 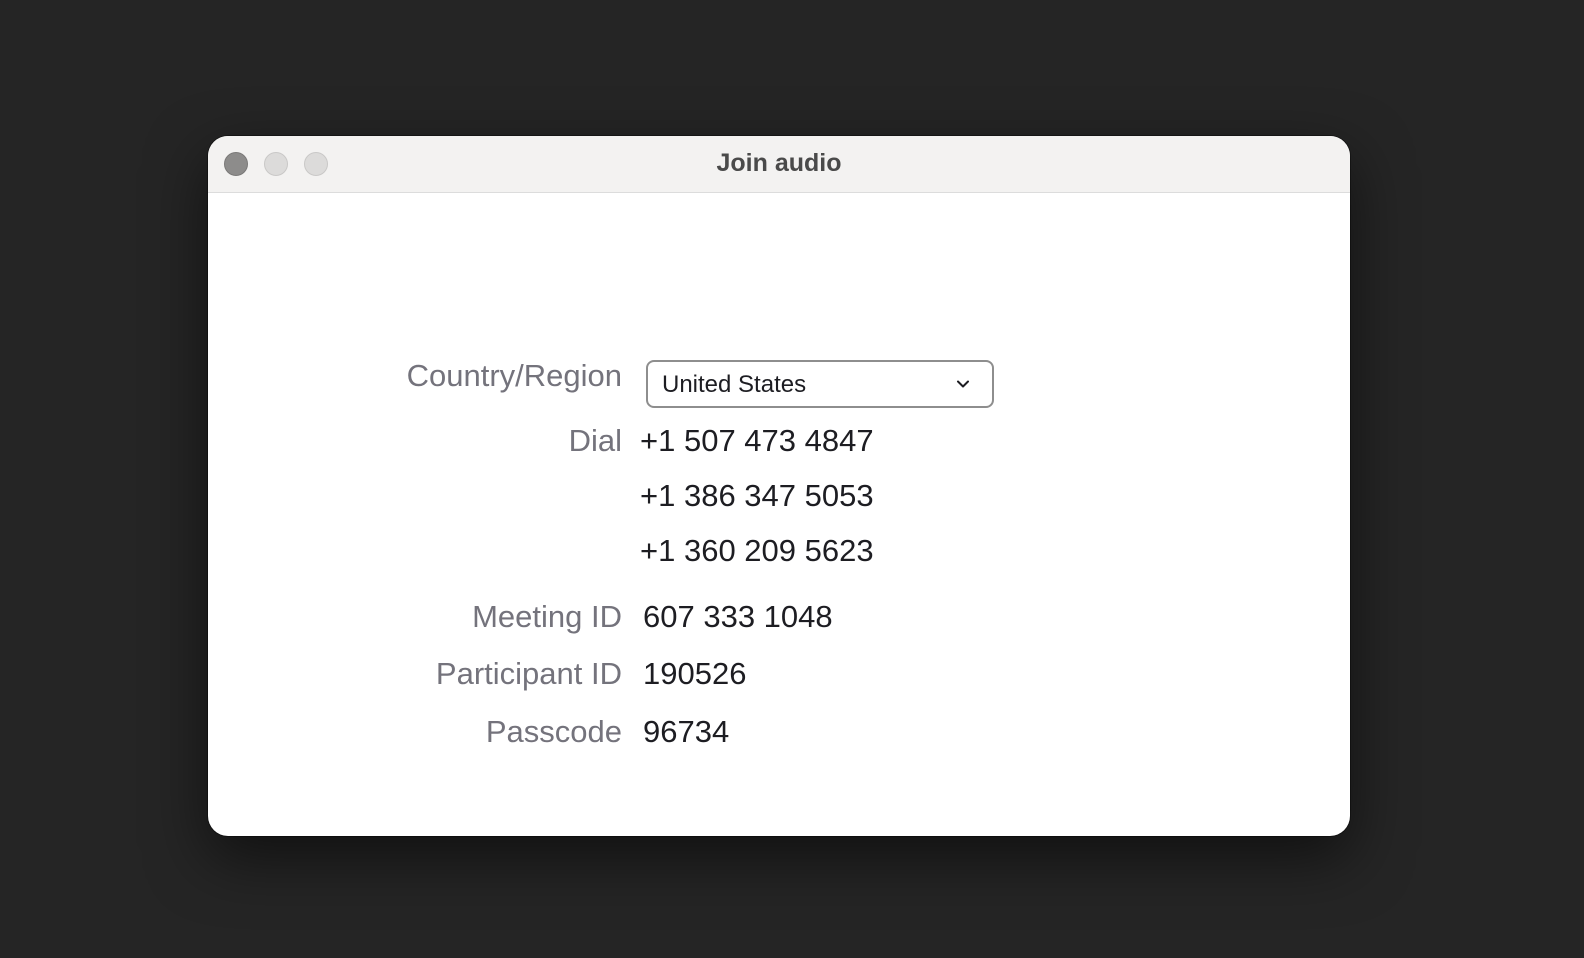 I want to click on dial-number-3: +1 360 209 5623, so click(x=757, y=550).